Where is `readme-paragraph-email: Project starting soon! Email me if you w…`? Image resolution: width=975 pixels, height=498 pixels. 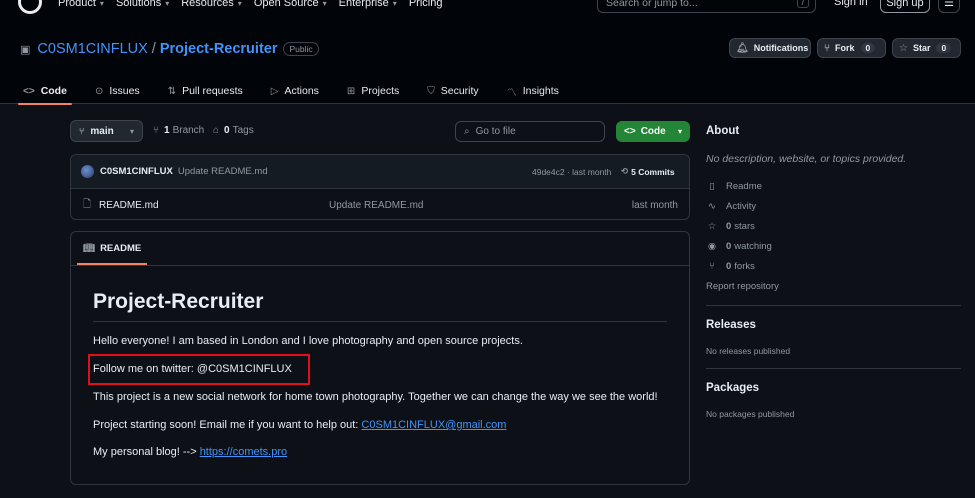 readme-paragraph-email: Project starting soon! Email me if you w… is located at coordinates (299, 425).